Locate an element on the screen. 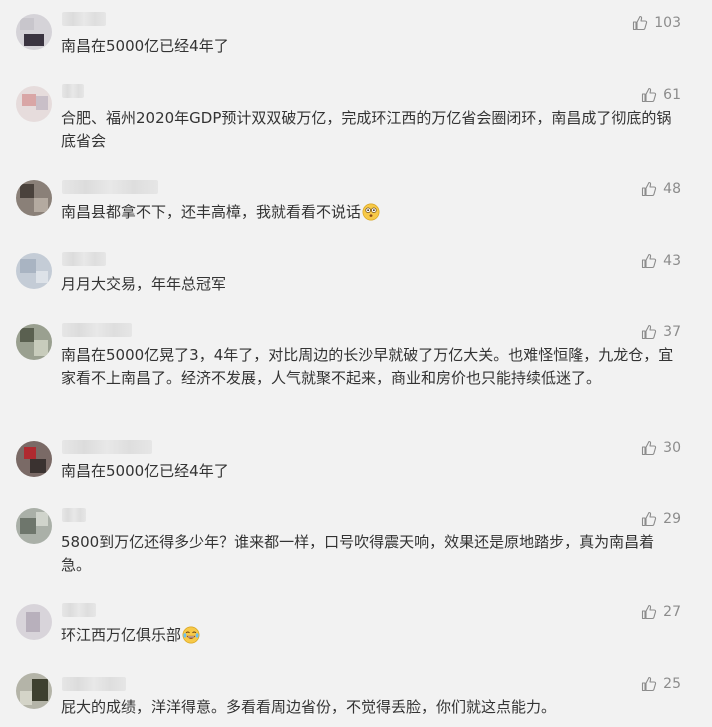 This screenshot has width=712, height=727. like-button: 43 is located at coordinates (661, 261).